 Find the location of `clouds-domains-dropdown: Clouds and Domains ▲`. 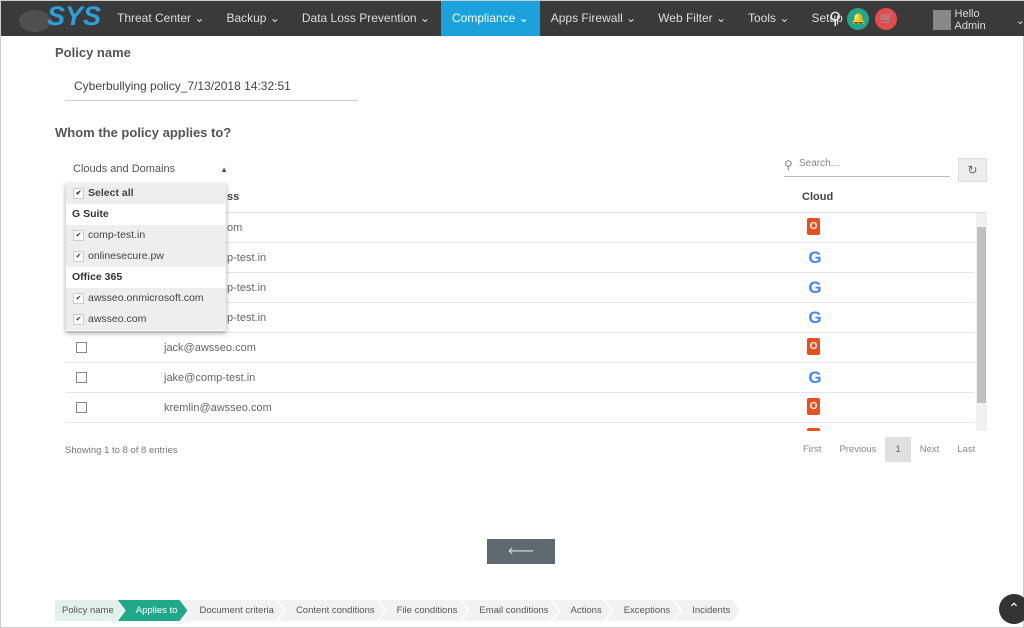

clouds-domains-dropdown: Clouds and Domains ▲ is located at coordinates (150, 169).